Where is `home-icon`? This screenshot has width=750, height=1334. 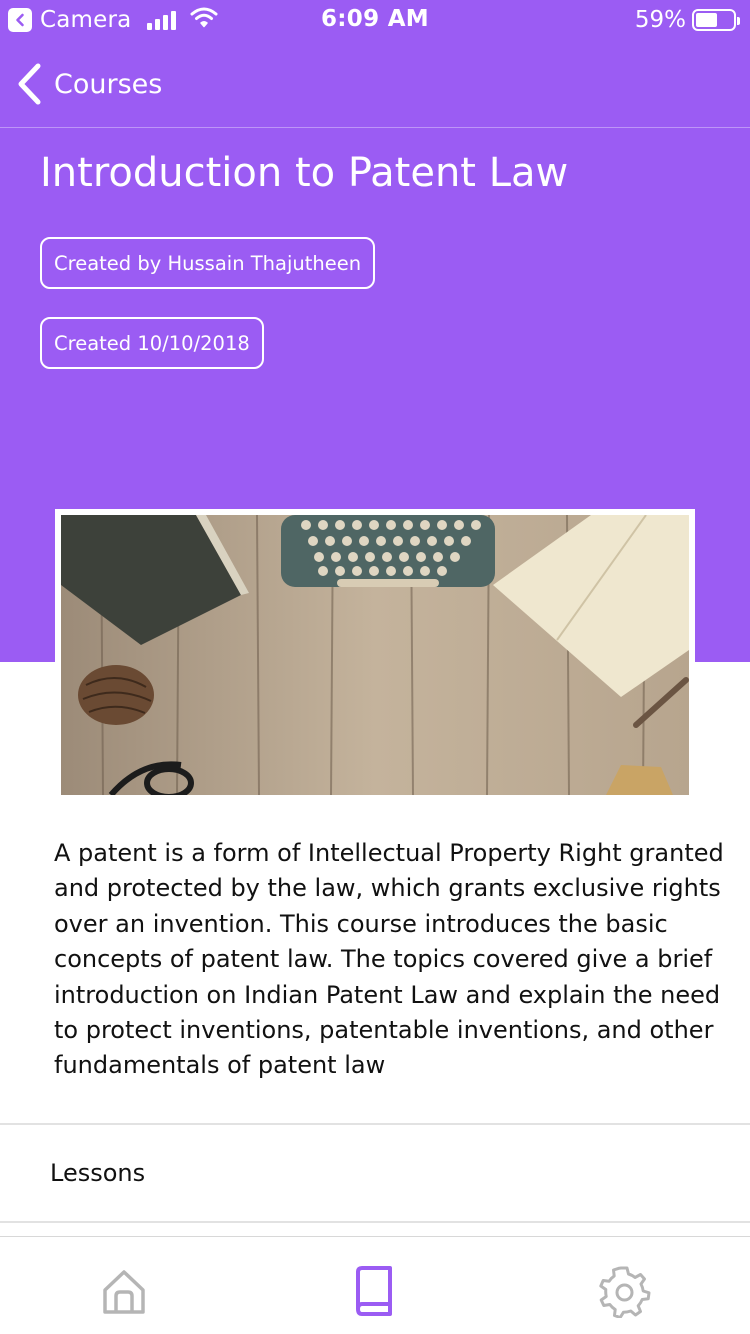 home-icon is located at coordinates (124, 1292).